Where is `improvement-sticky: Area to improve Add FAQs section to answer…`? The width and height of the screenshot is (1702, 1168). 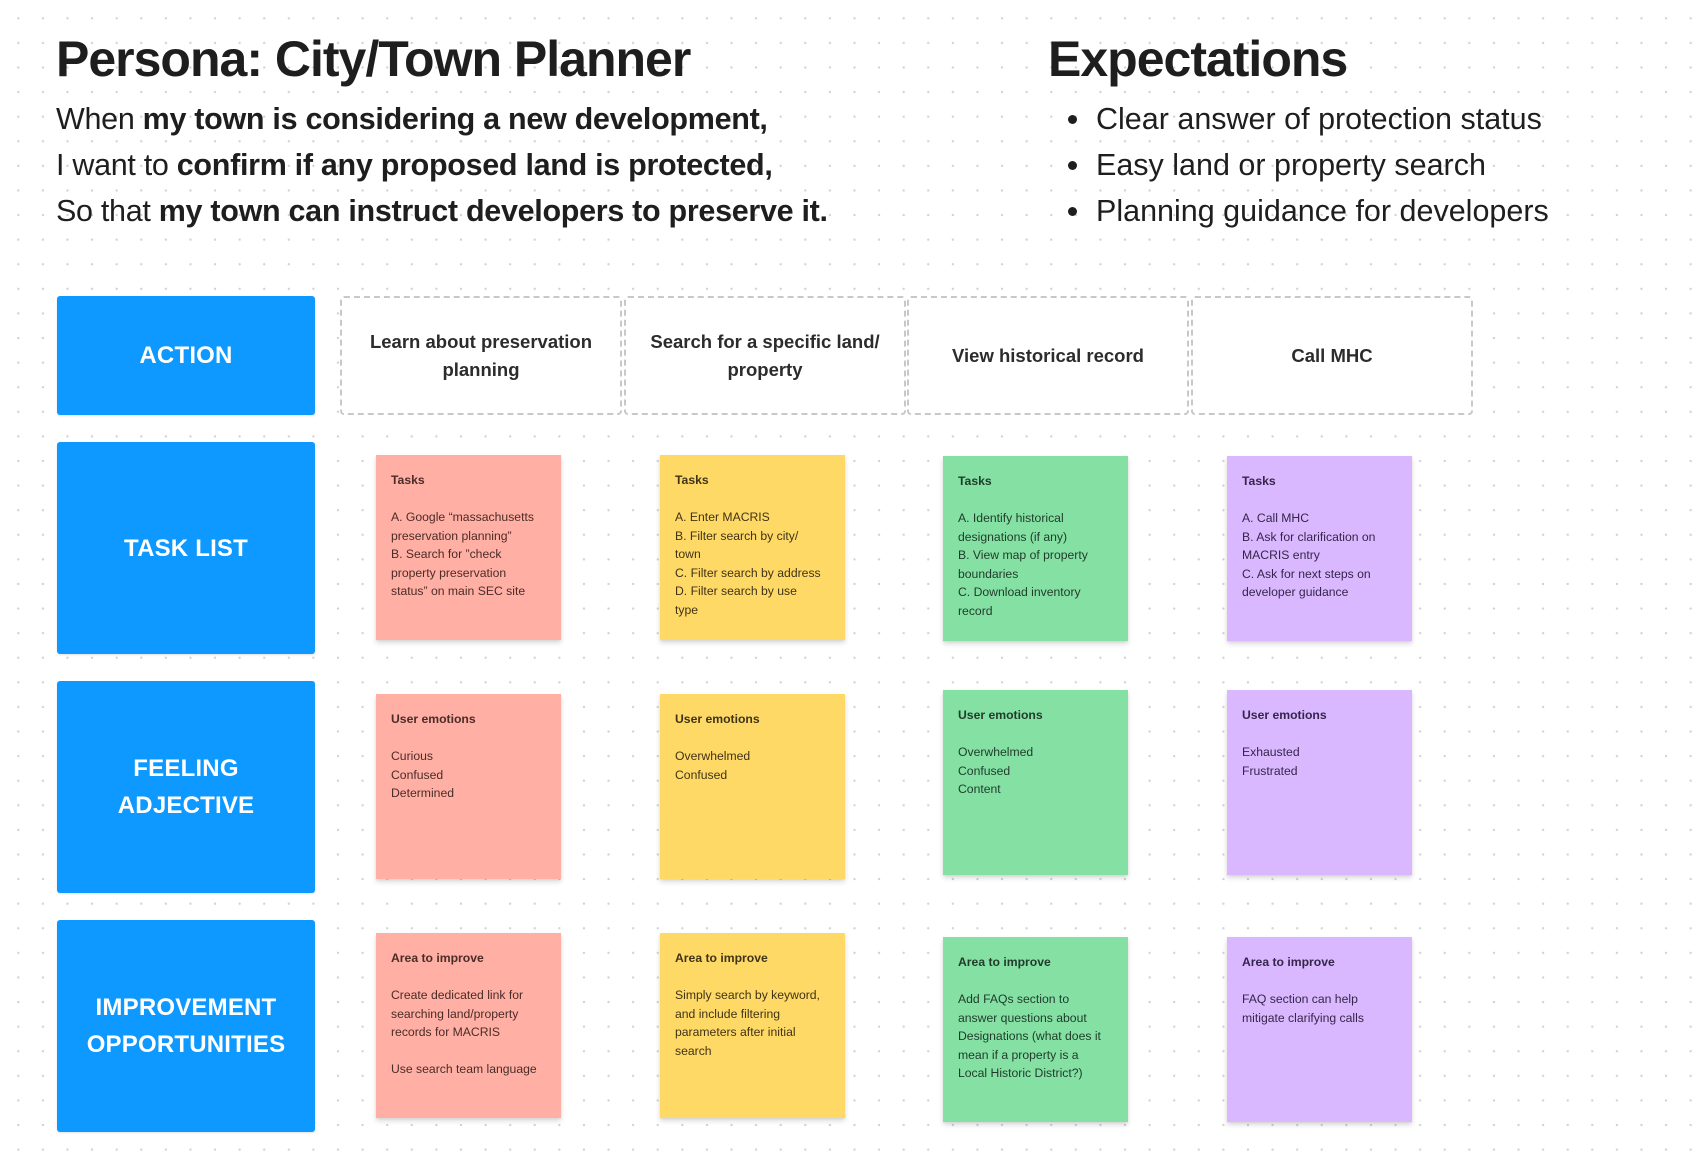
improvement-sticky: Area to improve Add FAQs section to answer… is located at coordinates (1035, 1029).